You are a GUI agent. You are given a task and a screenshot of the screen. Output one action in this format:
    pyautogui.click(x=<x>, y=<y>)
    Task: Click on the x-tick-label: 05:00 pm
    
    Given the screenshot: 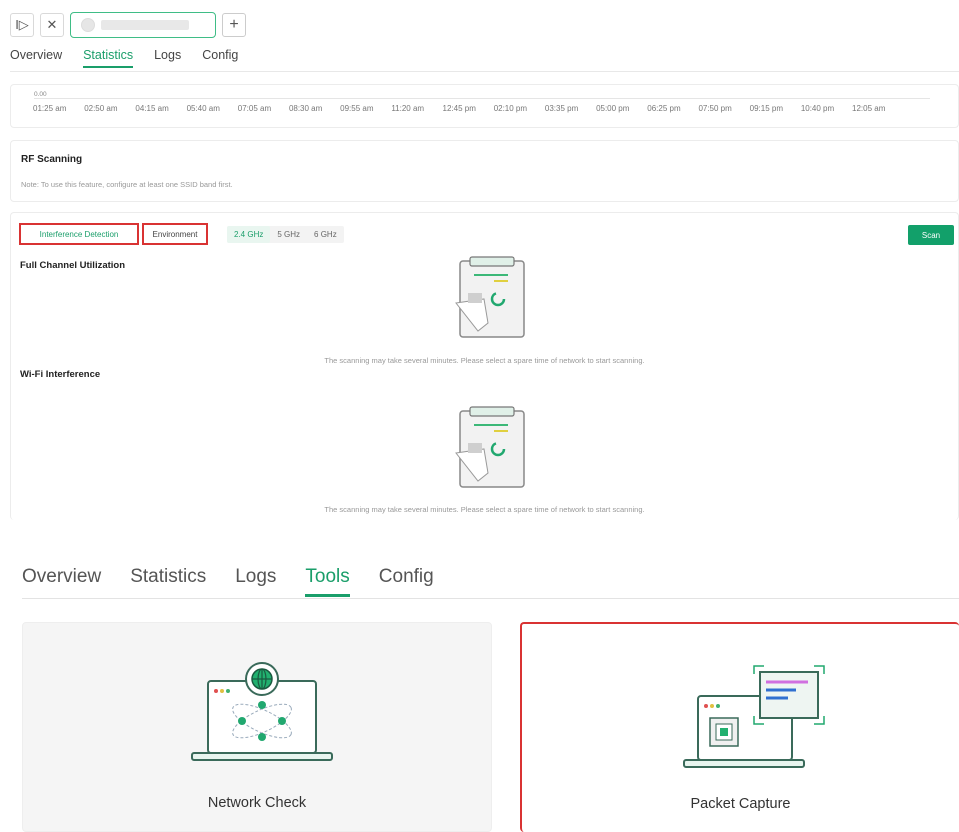 What is the action you would take?
    pyautogui.click(x=613, y=108)
    